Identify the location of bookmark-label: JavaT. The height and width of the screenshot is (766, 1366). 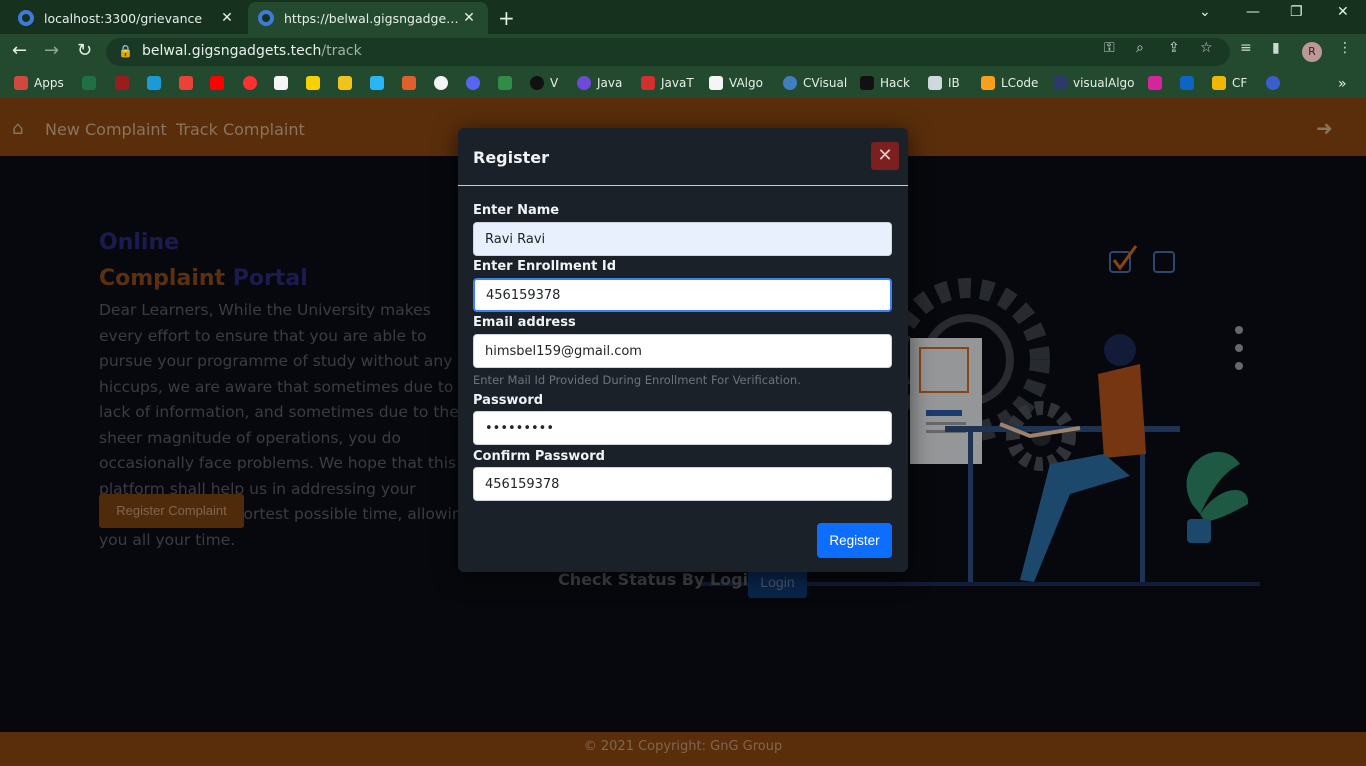
(677, 83).